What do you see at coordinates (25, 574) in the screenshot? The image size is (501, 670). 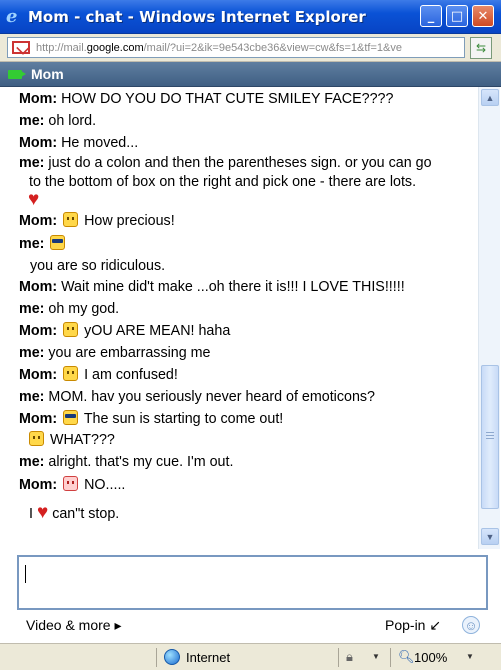 I see `text-caret` at bounding box center [25, 574].